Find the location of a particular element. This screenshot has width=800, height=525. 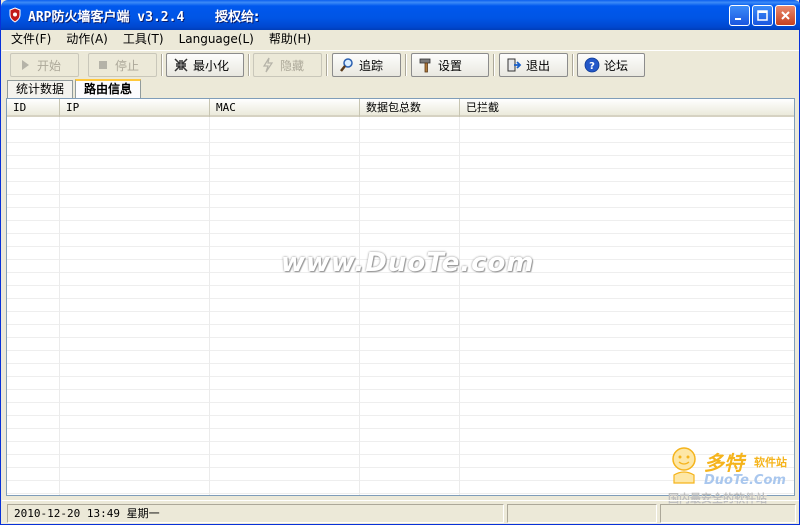

stop-button: 停止 is located at coordinates (122, 65).